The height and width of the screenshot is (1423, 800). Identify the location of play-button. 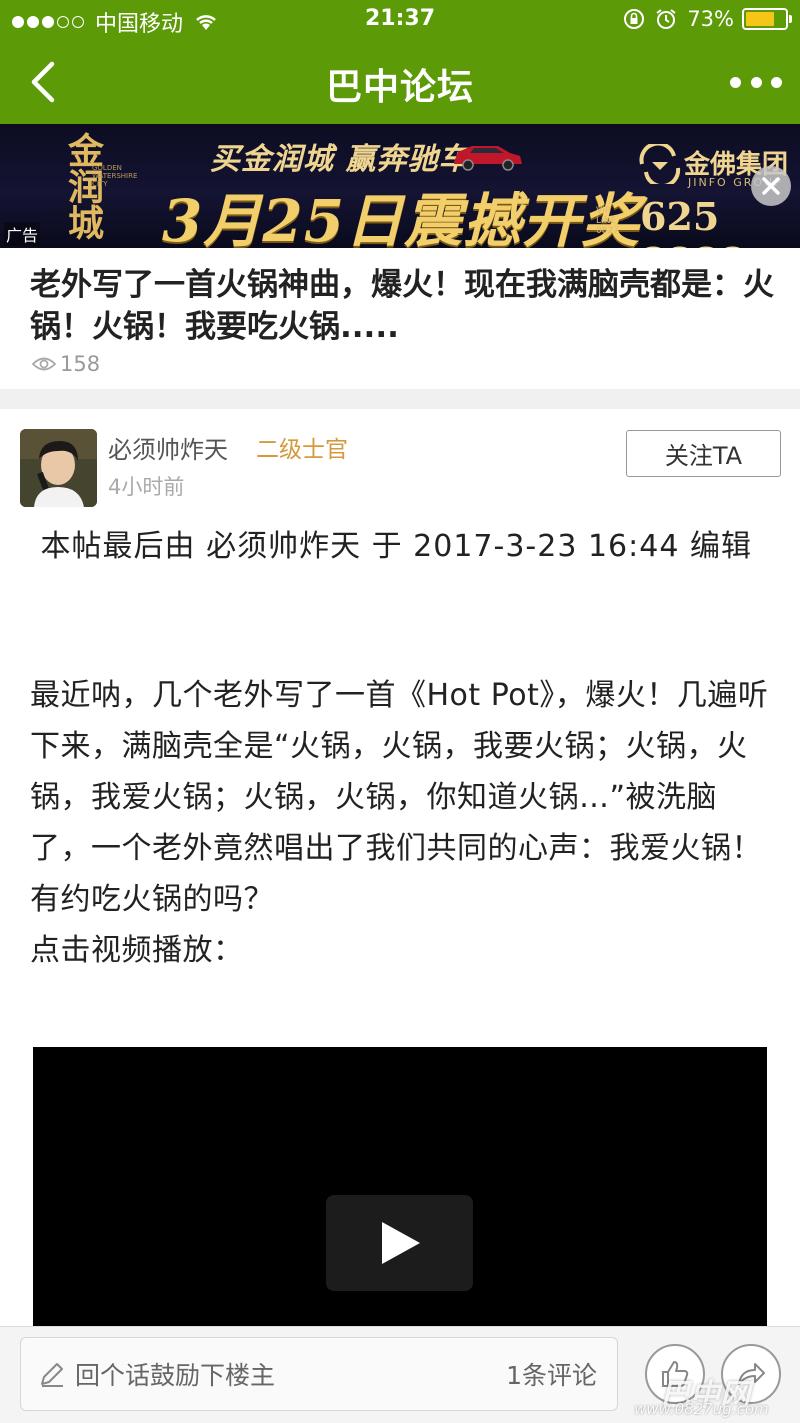
(399, 1243).